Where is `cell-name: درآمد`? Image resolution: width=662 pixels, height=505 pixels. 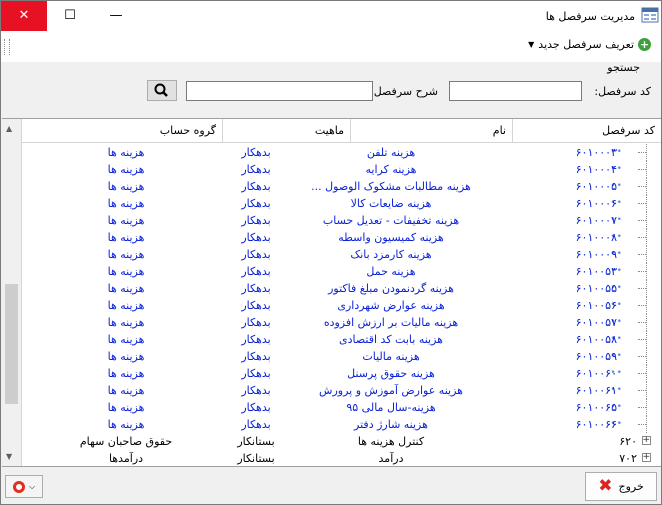
cell-name: درآمد is located at coordinates (391, 458).